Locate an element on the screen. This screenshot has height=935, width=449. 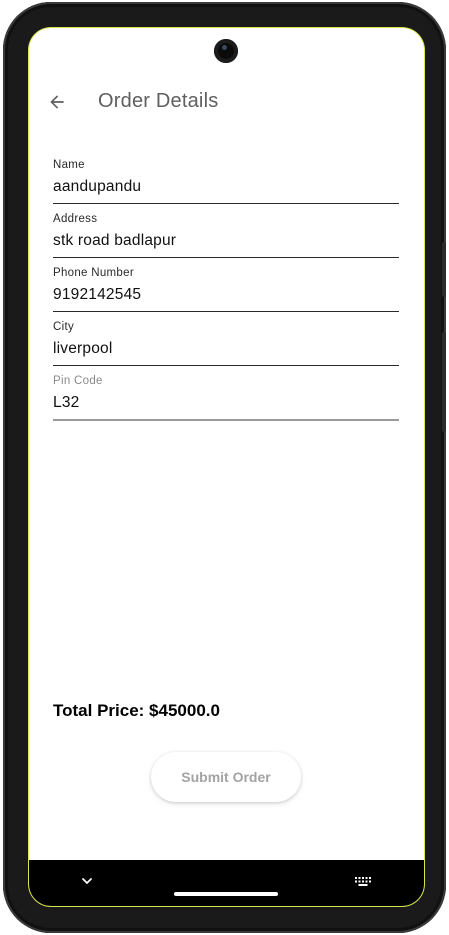
system-nav-bar is located at coordinates (226, 883).